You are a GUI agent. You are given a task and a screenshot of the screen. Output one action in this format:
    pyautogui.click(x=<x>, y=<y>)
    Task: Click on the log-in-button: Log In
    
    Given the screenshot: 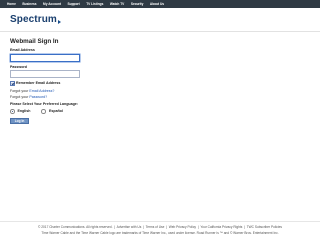 What is the action you would take?
    pyautogui.click(x=19, y=120)
    